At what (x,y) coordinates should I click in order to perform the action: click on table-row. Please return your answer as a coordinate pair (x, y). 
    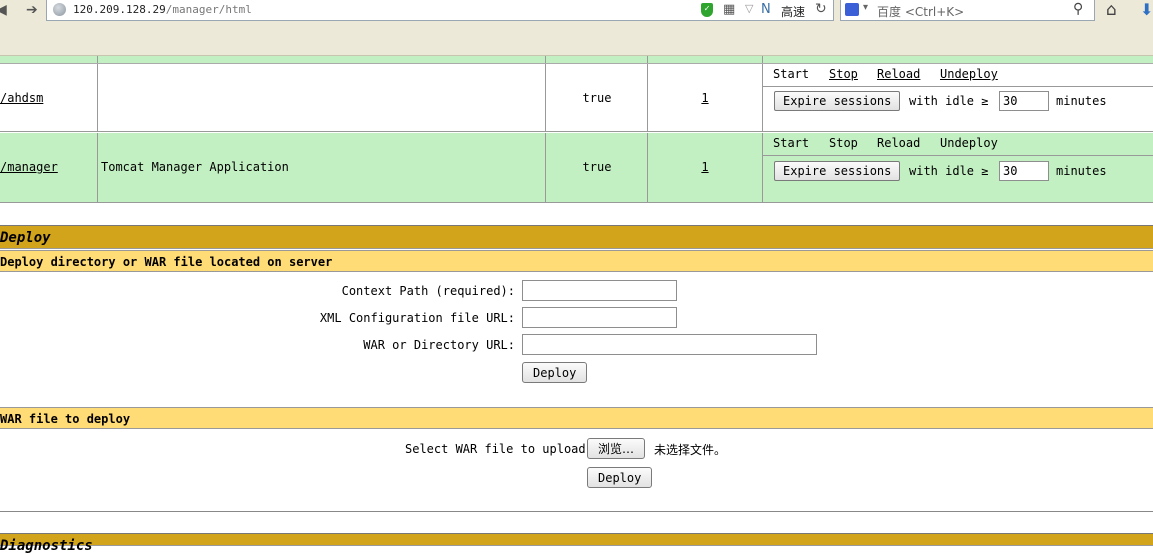
    Looking at the image, I should click on (576, 60).